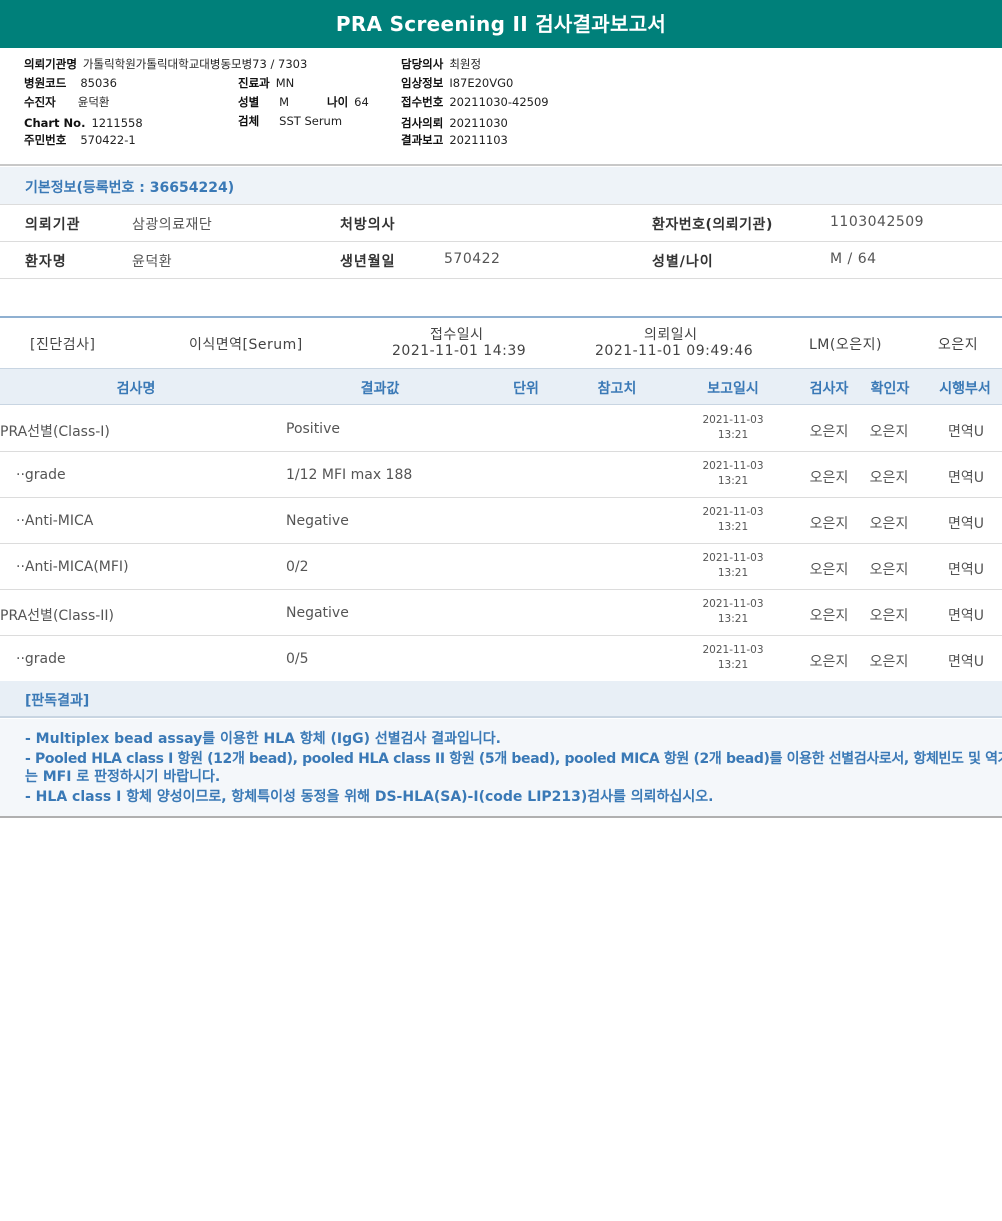  Describe the element at coordinates (83, 123) in the screenshot. I see `header-field: Chart No. 1211558` at that location.